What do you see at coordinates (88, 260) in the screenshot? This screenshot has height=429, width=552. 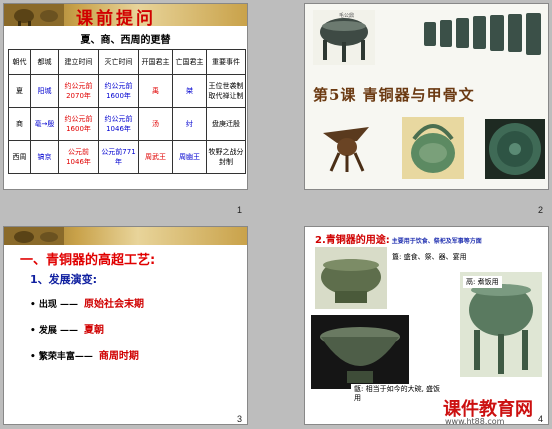 I see `section-heading: 一、青铜器的高超工艺:` at bounding box center [88, 260].